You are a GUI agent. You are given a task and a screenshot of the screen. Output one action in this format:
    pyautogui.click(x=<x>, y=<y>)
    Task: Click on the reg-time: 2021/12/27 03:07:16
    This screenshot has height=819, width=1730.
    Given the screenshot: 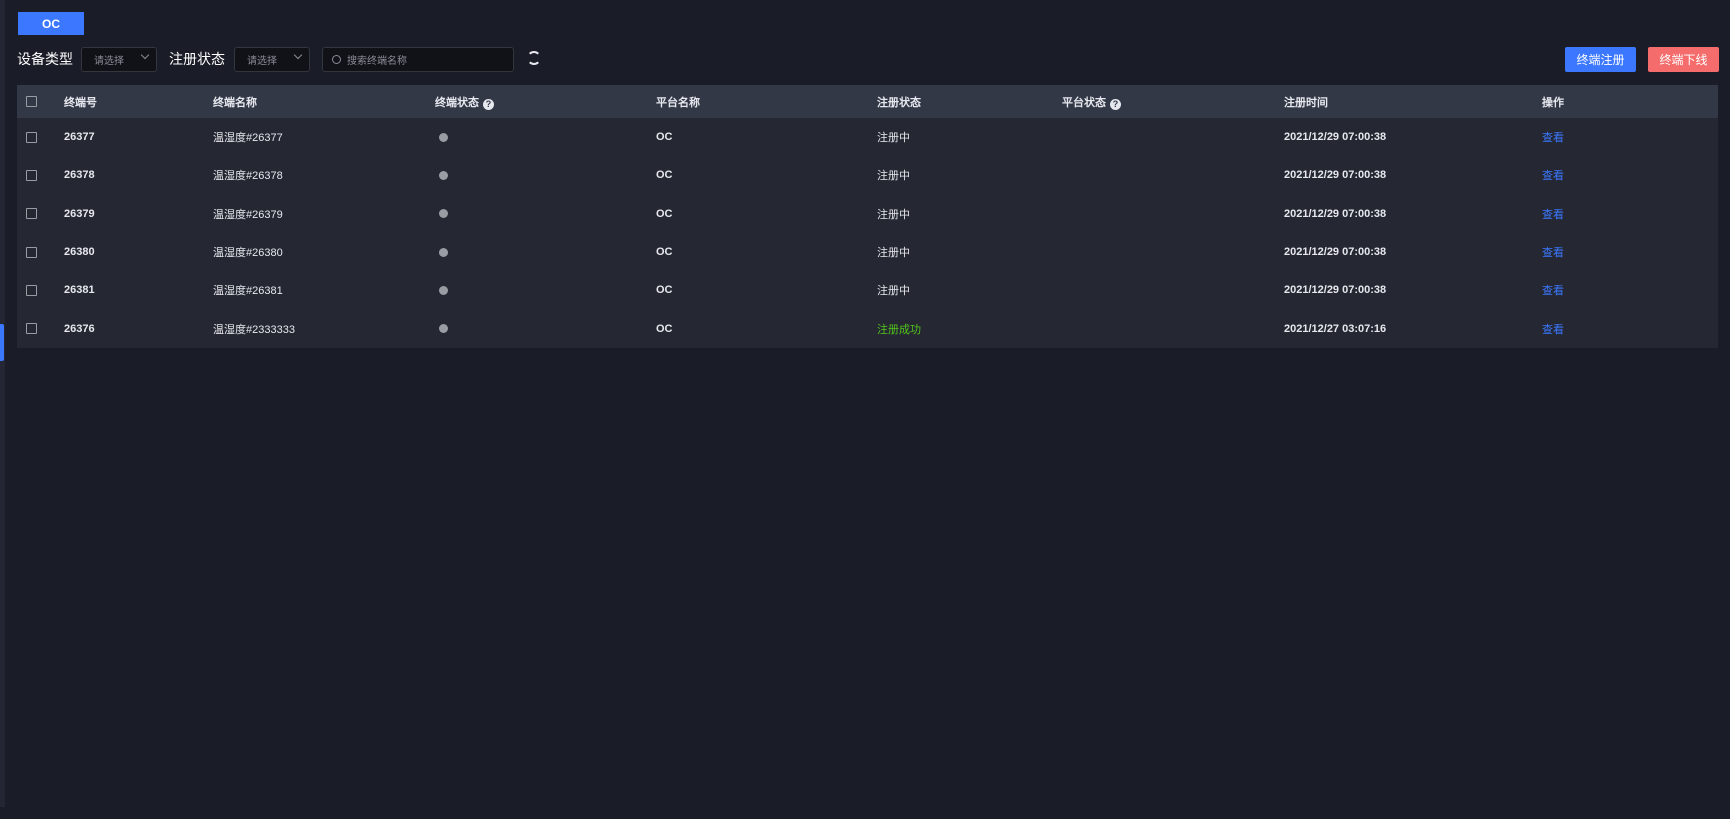 What is the action you would take?
    pyautogui.click(x=1335, y=328)
    